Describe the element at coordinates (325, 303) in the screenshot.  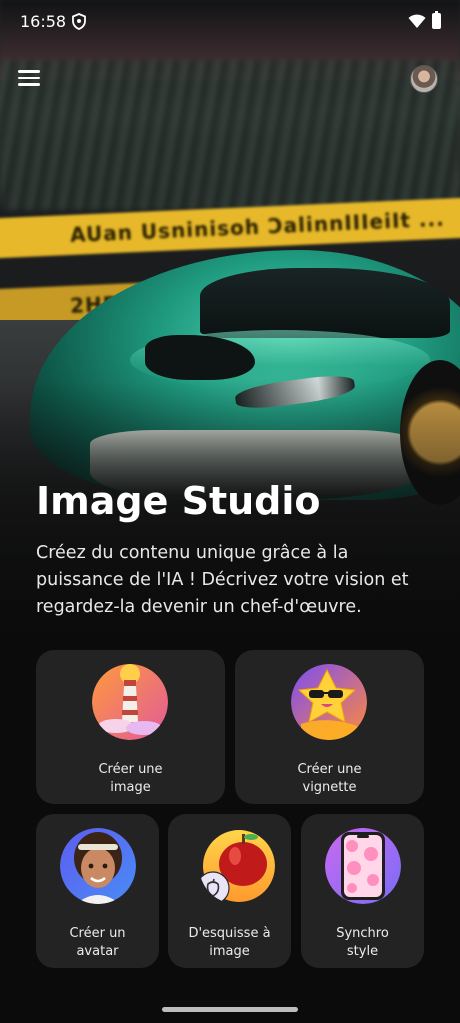
I see `hero-car-windshield` at that location.